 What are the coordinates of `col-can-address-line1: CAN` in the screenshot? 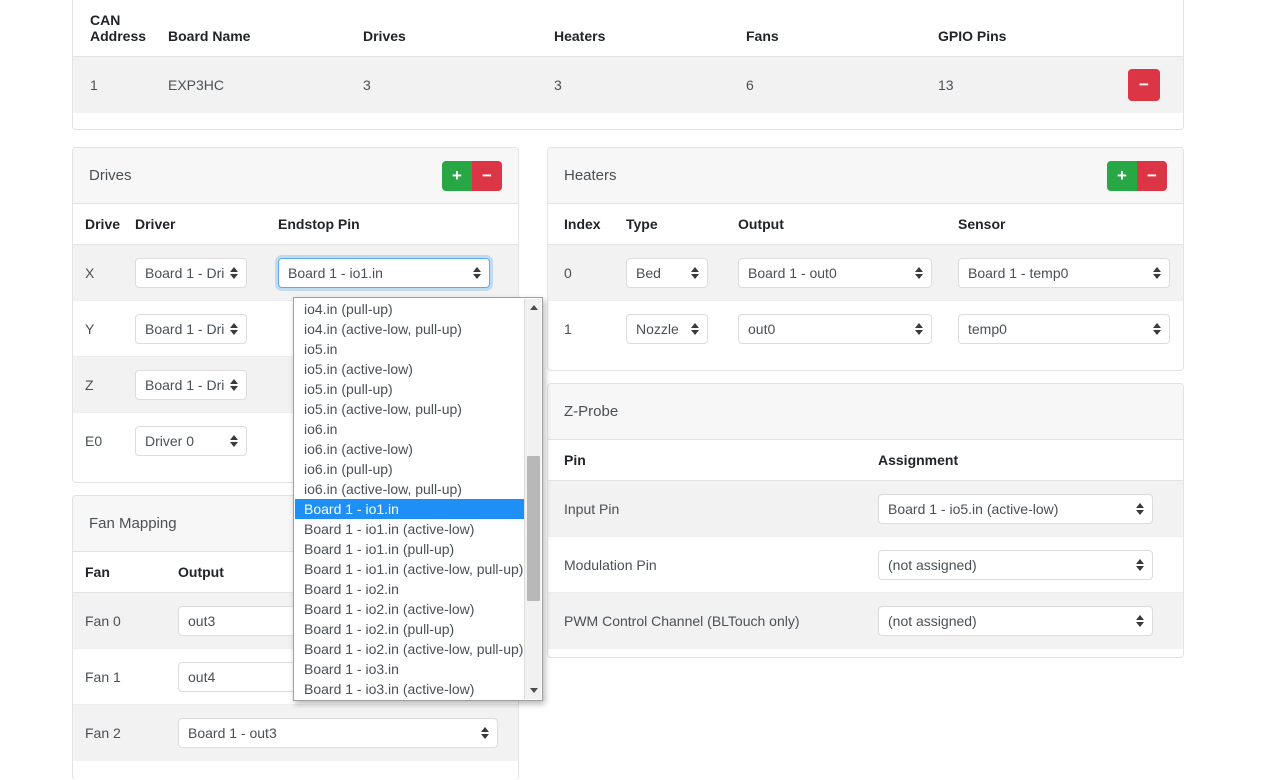 It's located at (105, 20).